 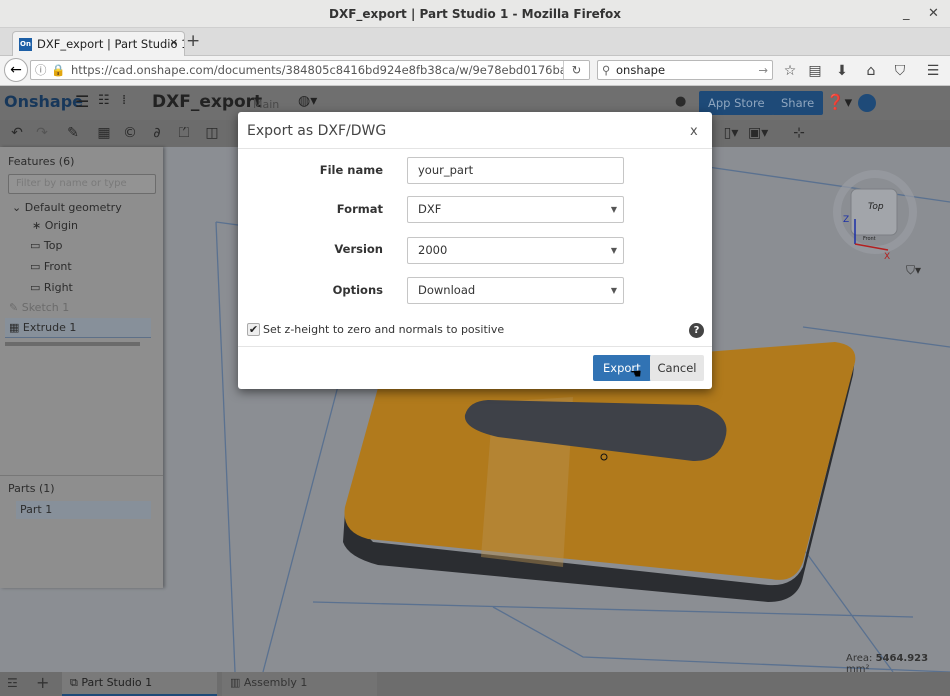 I want to click on bookmark-star-icon: ☆, so click(x=790, y=71).